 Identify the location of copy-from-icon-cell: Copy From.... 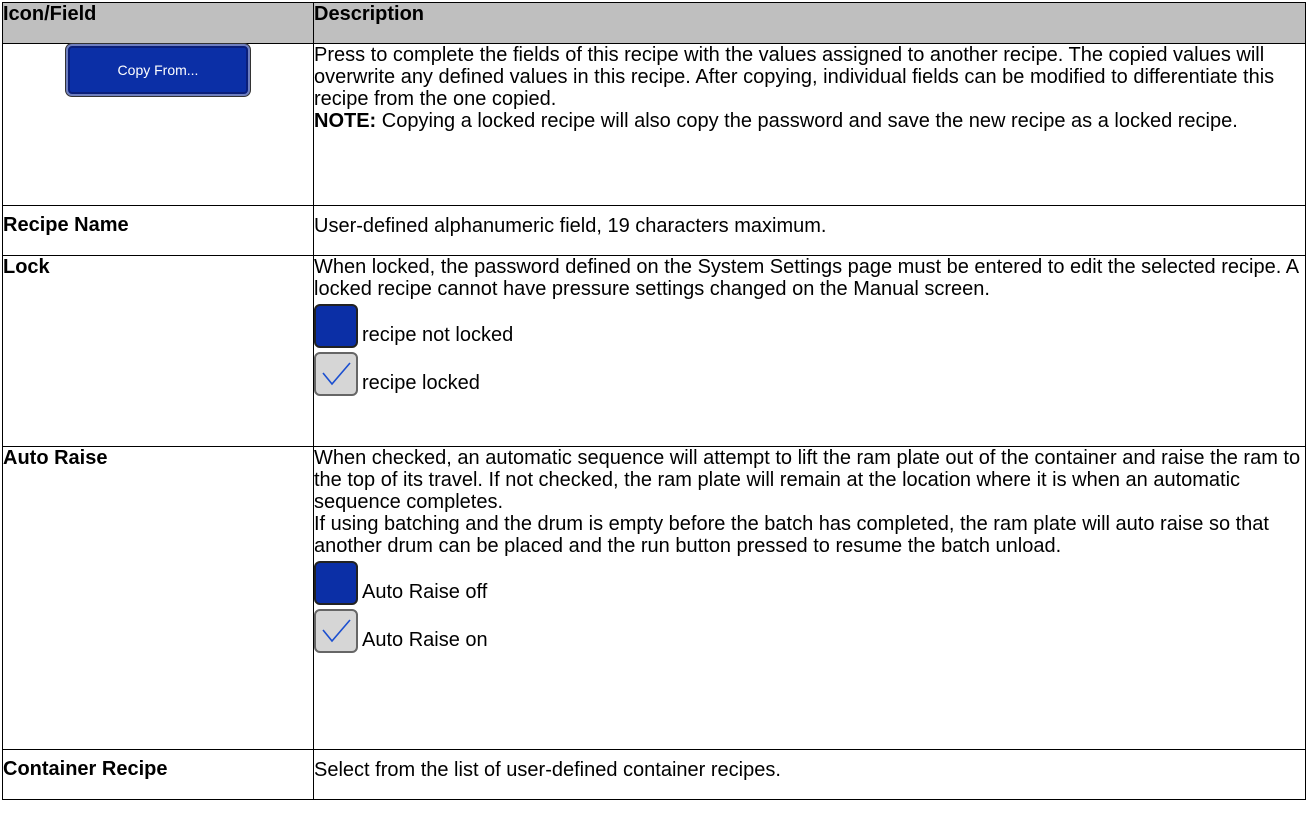
(158, 124).